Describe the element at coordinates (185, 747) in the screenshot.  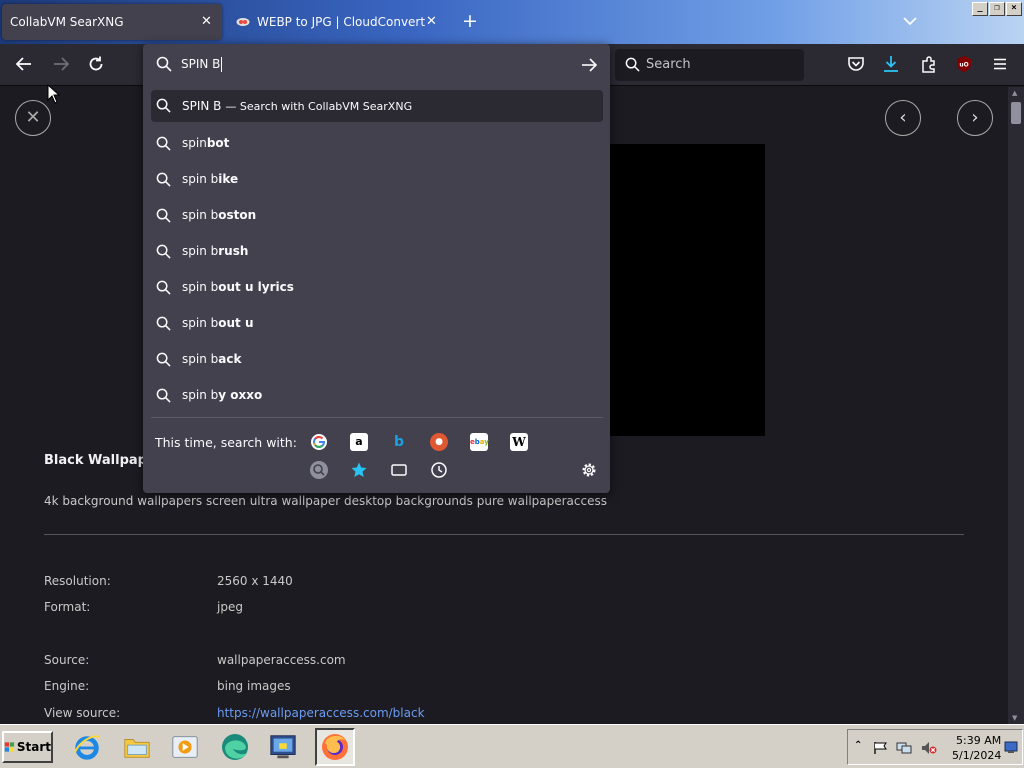
I see `media-player-icon` at that location.